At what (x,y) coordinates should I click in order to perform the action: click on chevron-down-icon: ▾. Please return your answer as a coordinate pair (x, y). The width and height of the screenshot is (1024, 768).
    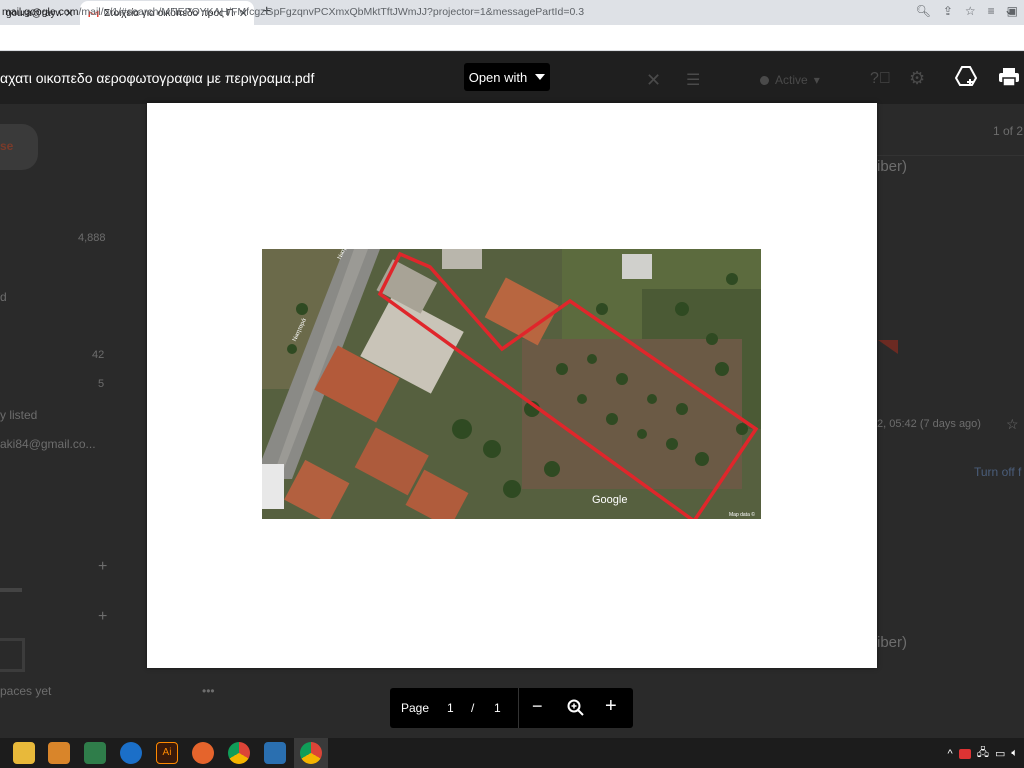
    Looking at the image, I should click on (816, 80).